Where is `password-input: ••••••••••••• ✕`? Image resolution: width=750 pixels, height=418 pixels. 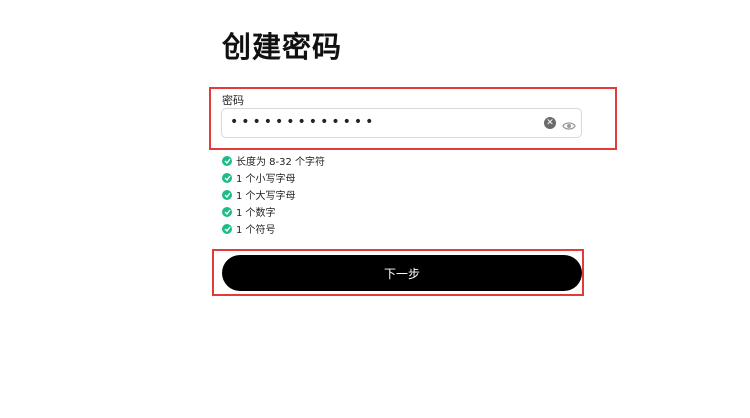 password-input: ••••••••••••• ✕ is located at coordinates (401, 123).